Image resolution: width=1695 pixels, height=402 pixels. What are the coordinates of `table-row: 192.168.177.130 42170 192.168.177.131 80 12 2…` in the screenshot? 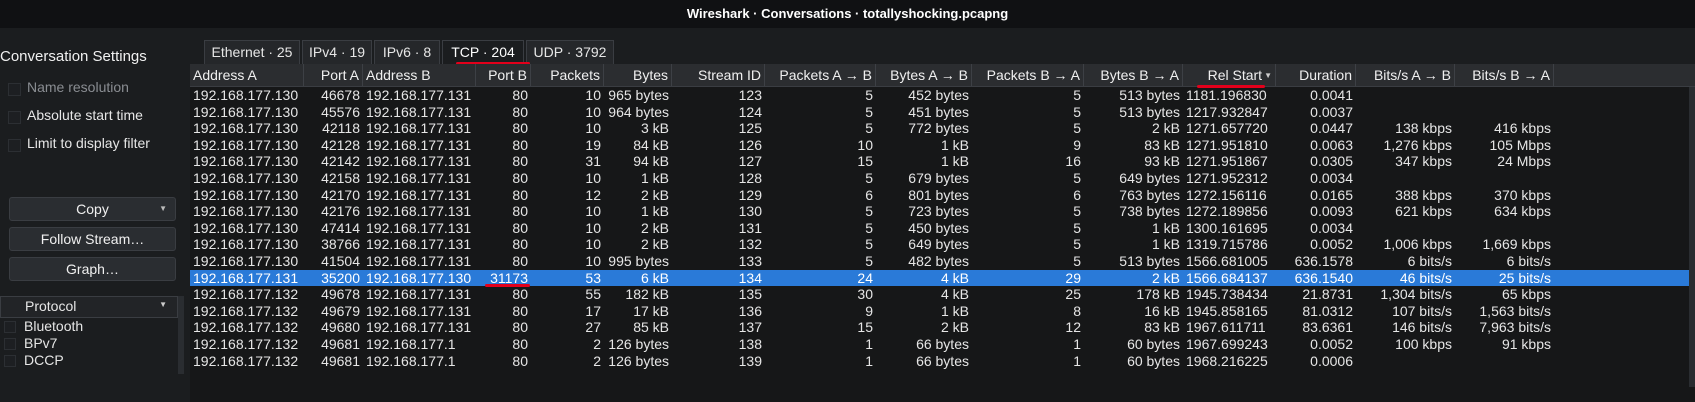 It's located at (942, 195).